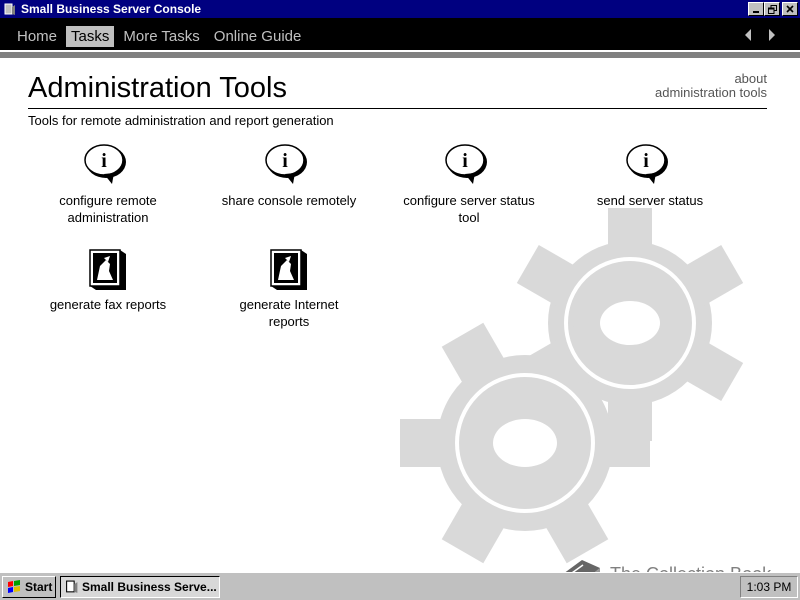  I want to click on task-label-line1: configure server status, so click(469, 200).